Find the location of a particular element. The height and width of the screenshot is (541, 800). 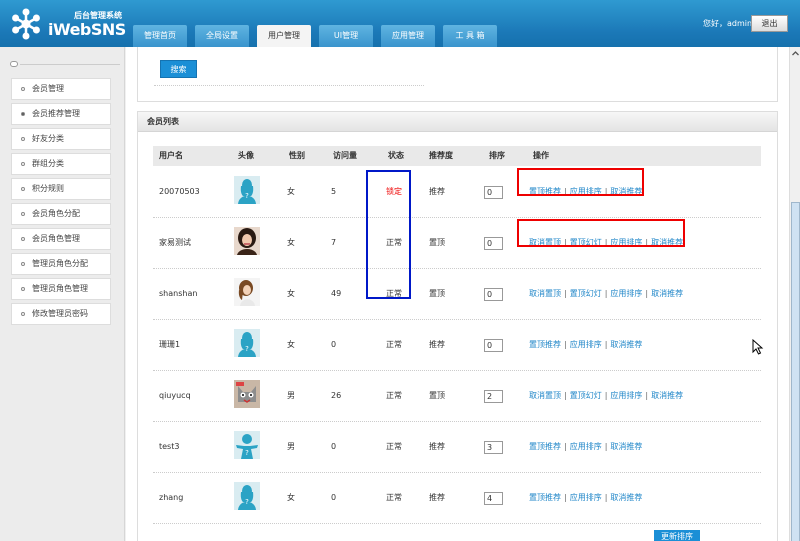

scroll-thumb is located at coordinates (795, 371).